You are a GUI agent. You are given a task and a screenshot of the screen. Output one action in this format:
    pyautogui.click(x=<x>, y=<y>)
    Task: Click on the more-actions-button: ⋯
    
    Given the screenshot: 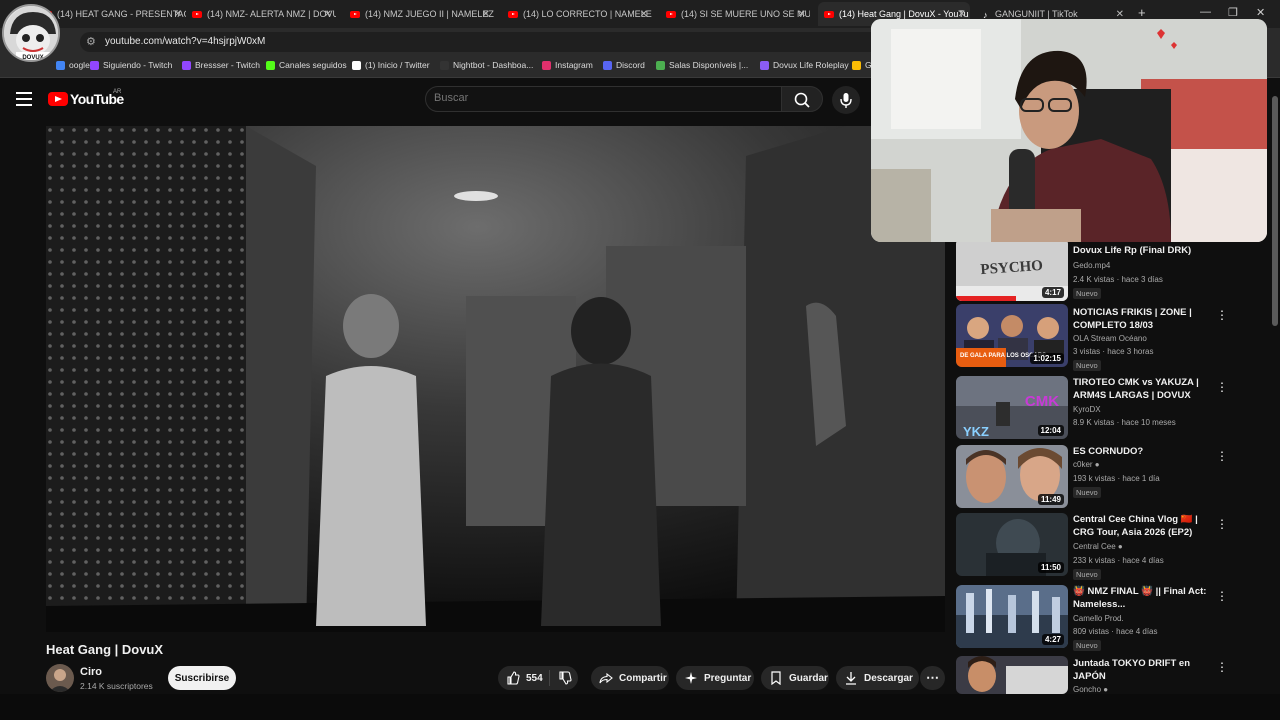 What is the action you would take?
    pyautogui.click(x=932, y=678)
    